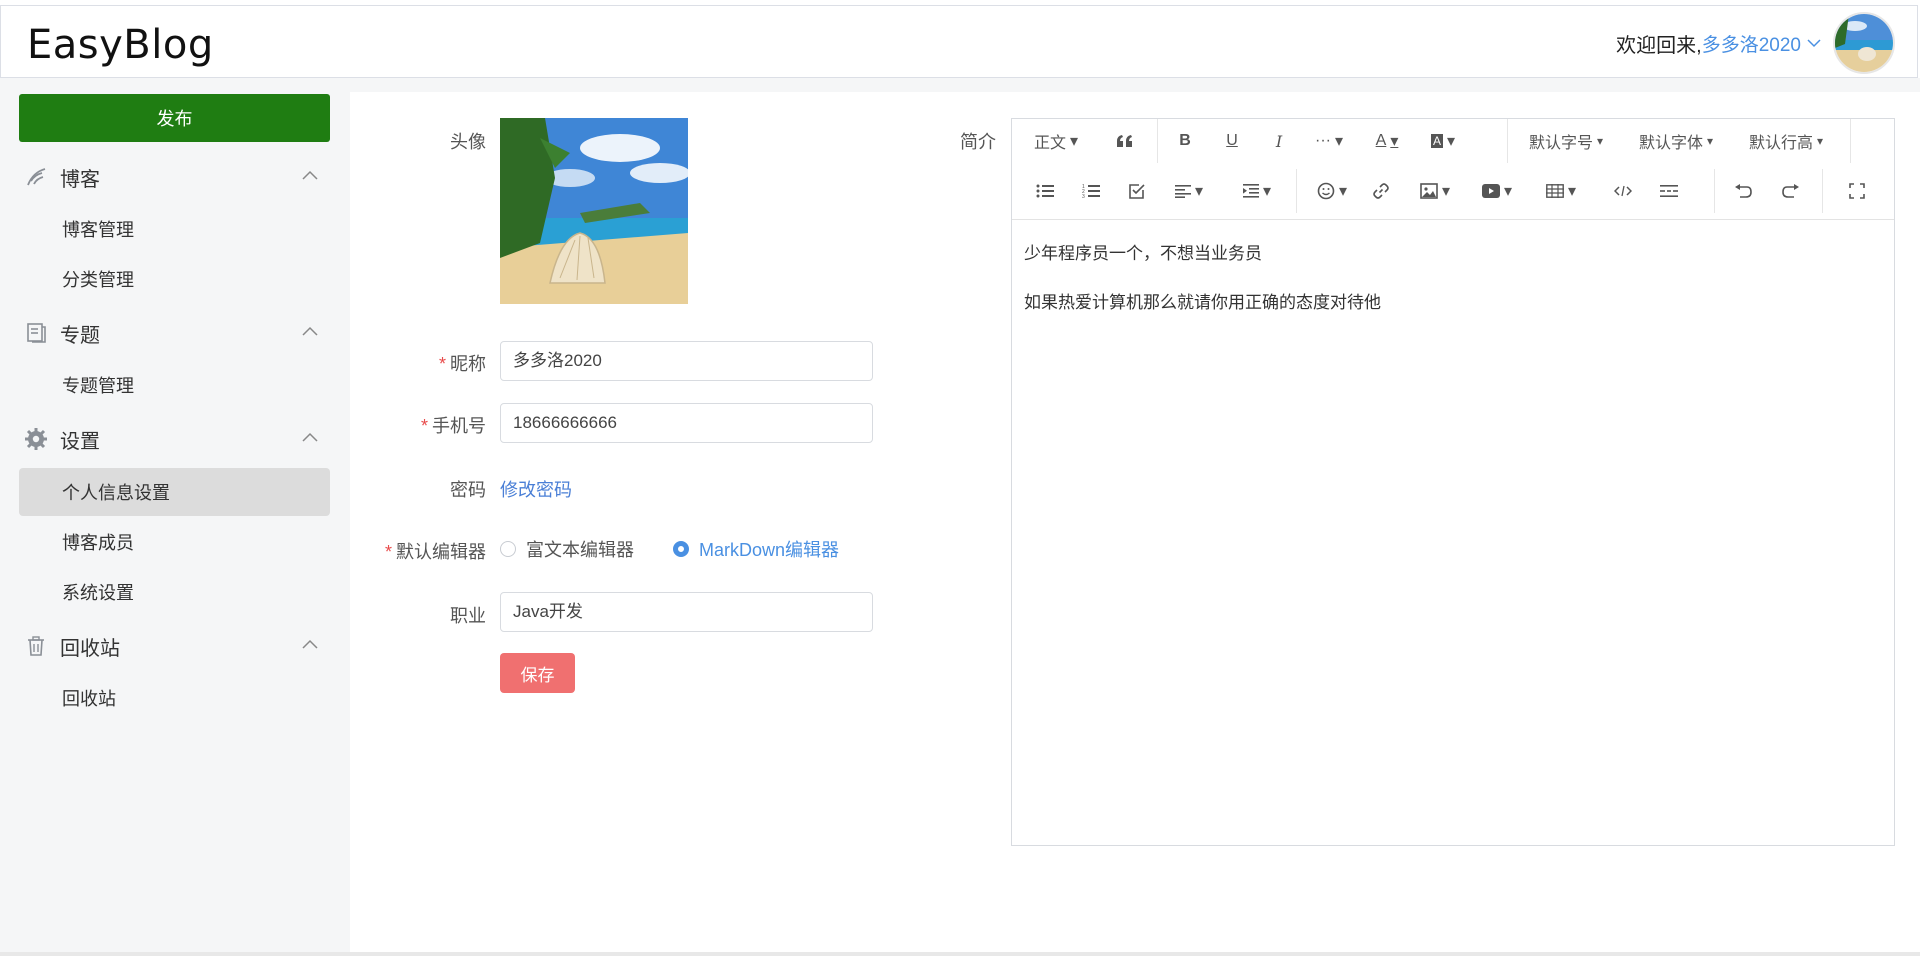  Describe the element at coordinates (80, 441) in the screenshot. I see `sidebar-group-title: 设置` at that location.